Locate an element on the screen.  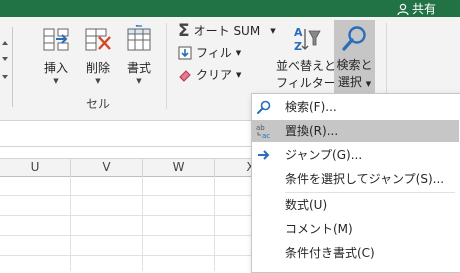
menu-separator is located at coordinates (370, 192).